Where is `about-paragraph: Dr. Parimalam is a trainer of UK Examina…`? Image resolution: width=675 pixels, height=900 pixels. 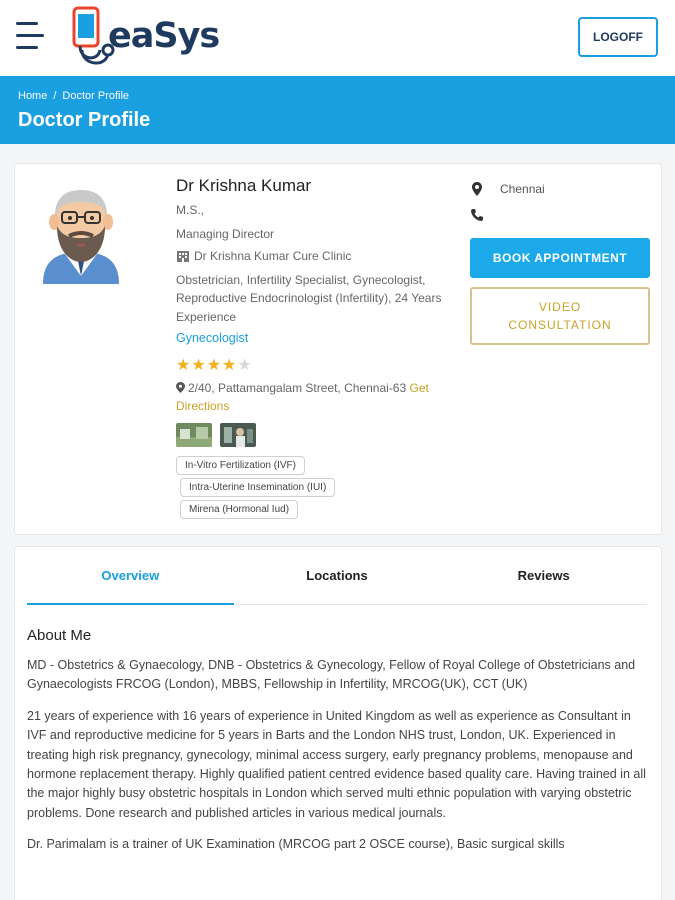 about-paragraph: Dr. Parimalam is a trainer of UK Examina… is located at coordinates (296, 844).